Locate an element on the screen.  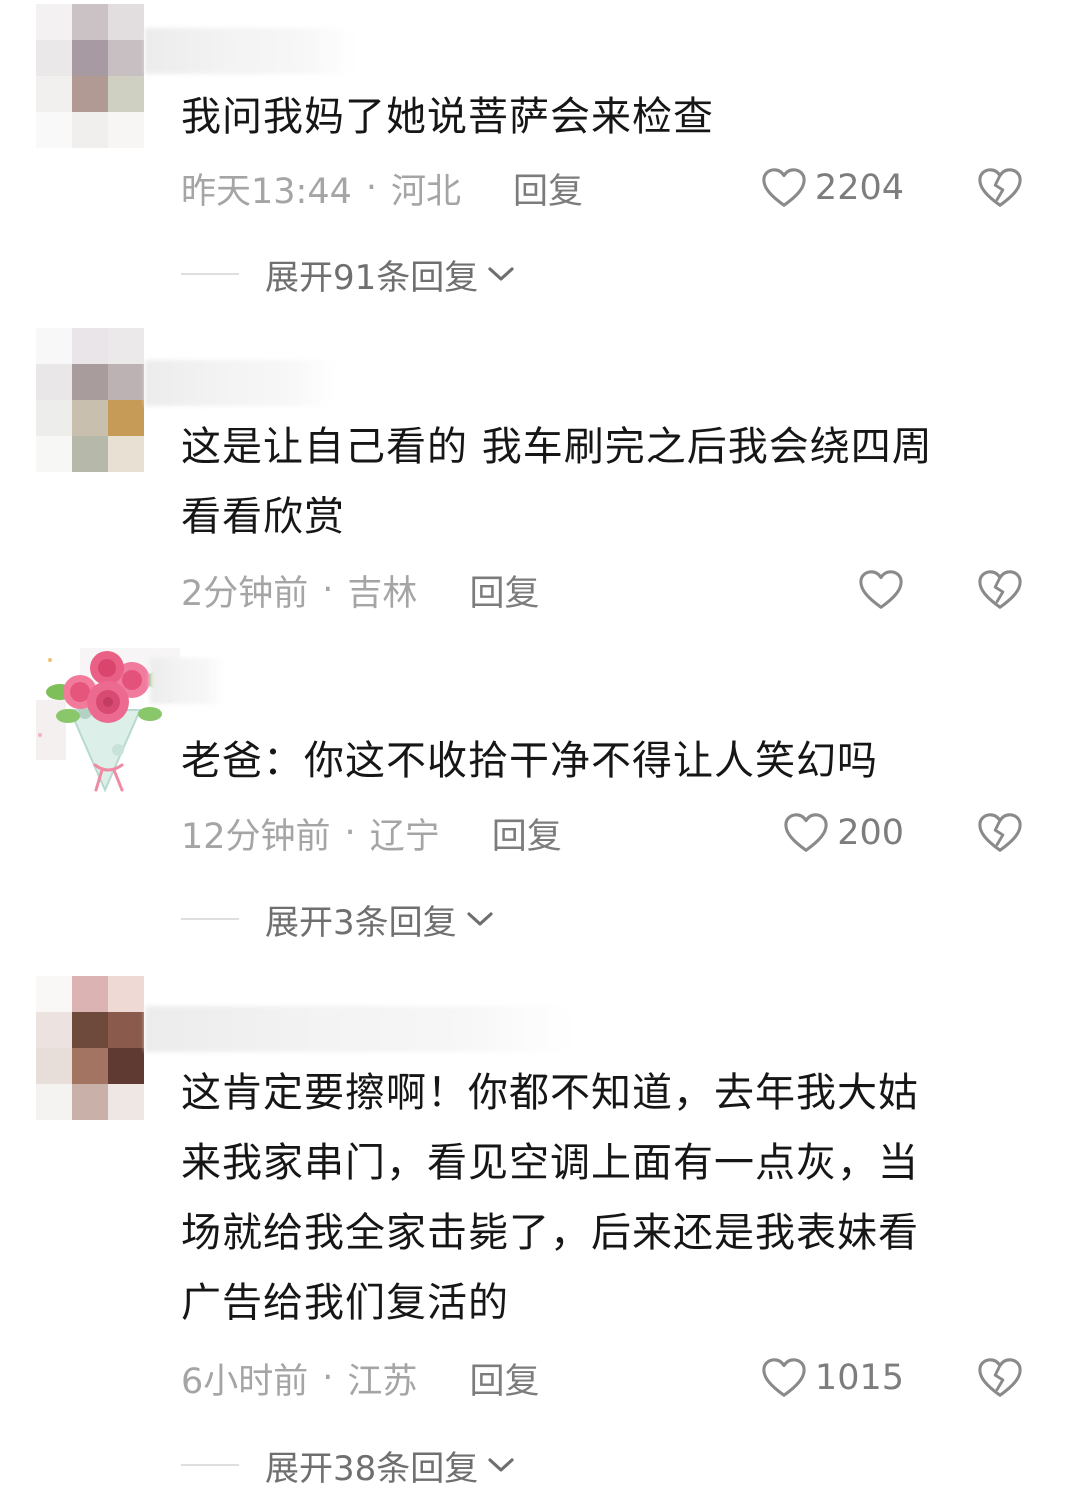
comment-location: 江苏 is located at coordinates (382, 1381).